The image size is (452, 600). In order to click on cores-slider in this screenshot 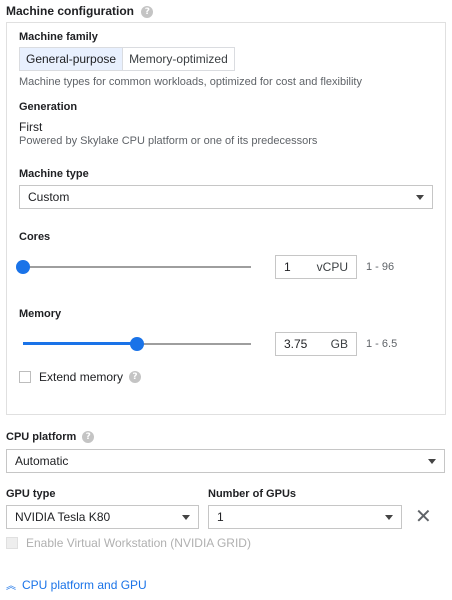, I will do `click(133, 267)`.